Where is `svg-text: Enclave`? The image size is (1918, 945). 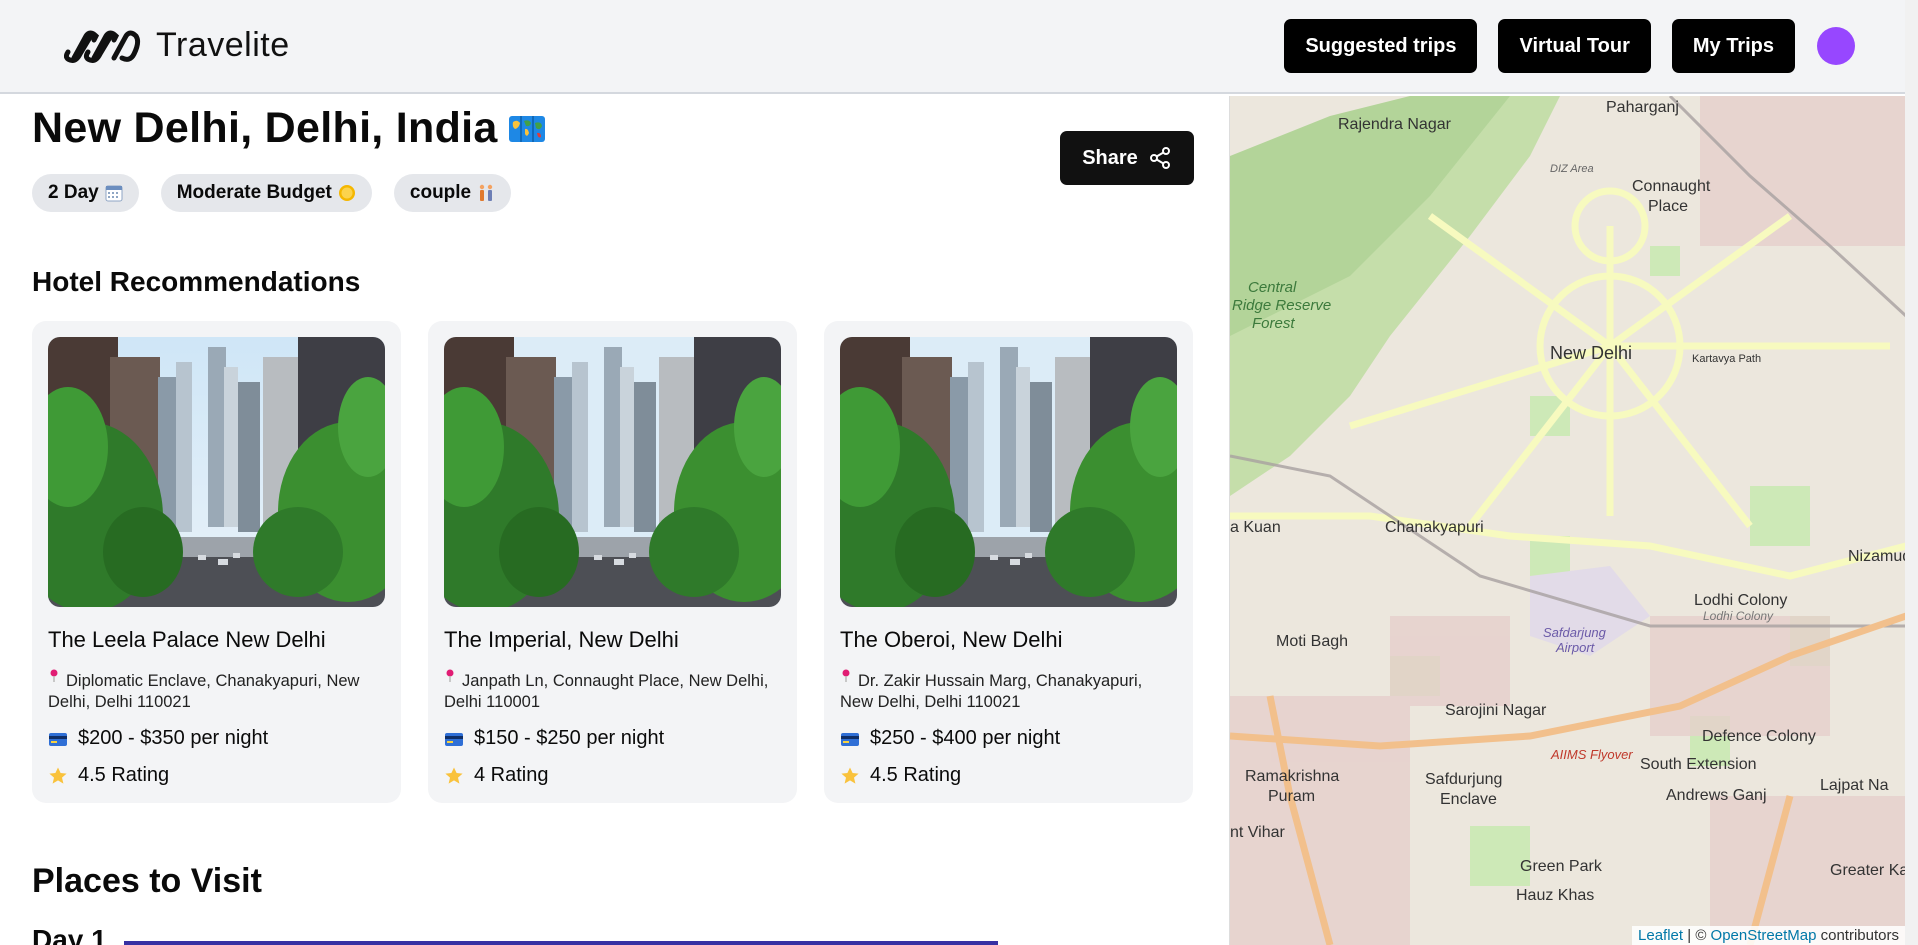
svg-text: Enclave is located at coordinates (1468, 799).